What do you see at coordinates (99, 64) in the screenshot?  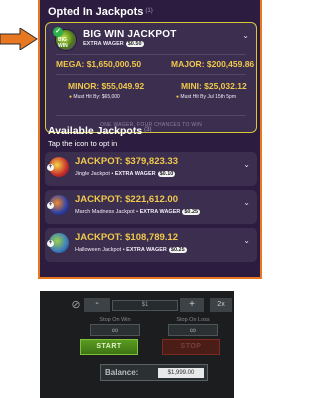 I see `mega-jackpot-value: MEGA: $1,650,000.50` at bounding box center [99, 64].